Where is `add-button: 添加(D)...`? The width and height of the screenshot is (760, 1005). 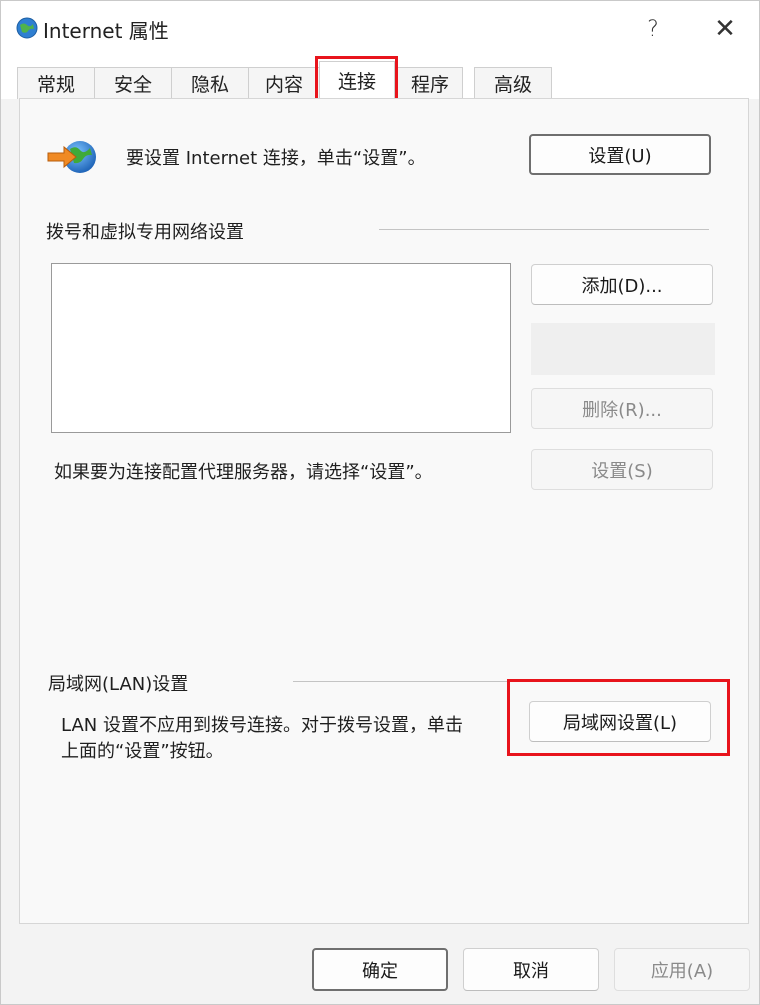
add-button: 添加(D)... is located at coordinates (622, 284).